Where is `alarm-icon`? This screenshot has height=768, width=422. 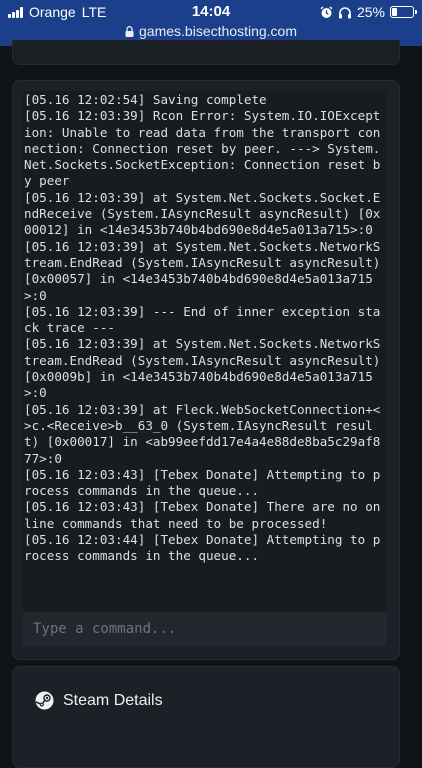
alarm-icon is located at coordinates (326, 11).